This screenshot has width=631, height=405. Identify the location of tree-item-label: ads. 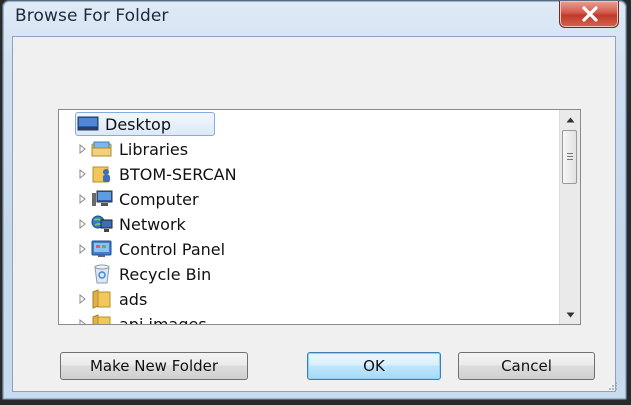
(133, 299).